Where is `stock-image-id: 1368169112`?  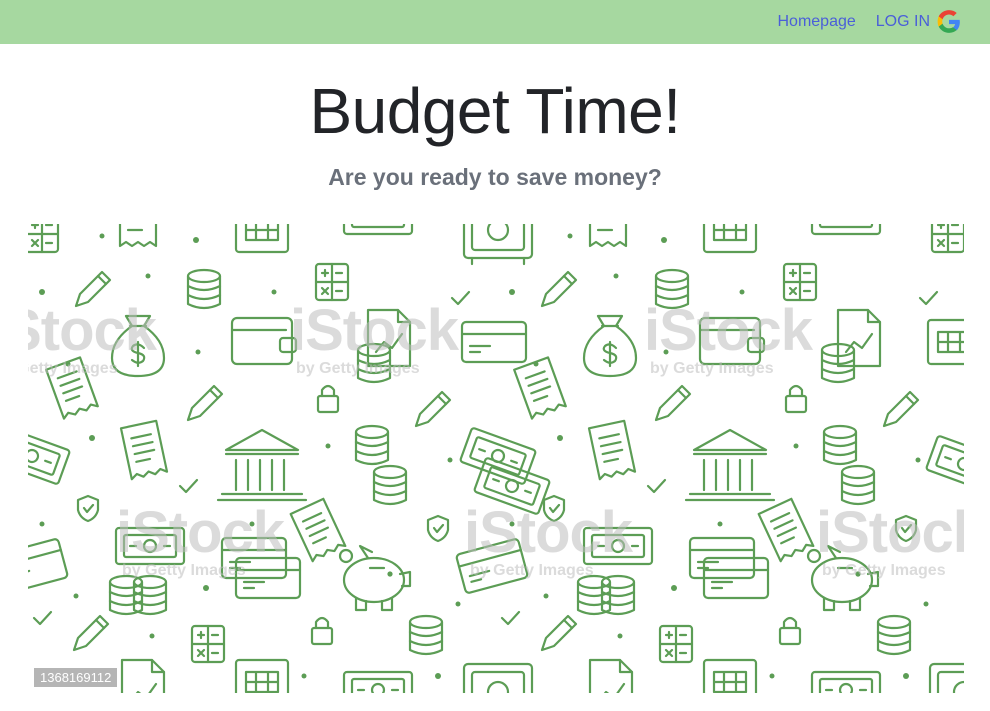
stock-image-id: 1368169112 is located at coordinates (76, 677).